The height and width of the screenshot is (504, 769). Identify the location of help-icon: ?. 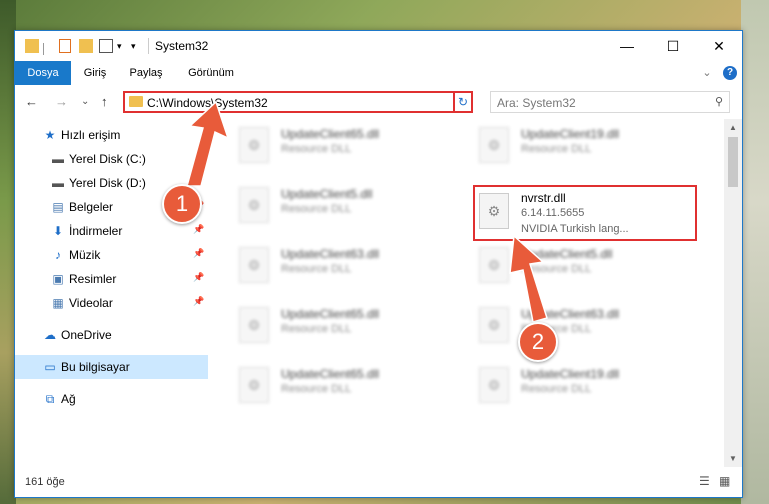
(730, 73).